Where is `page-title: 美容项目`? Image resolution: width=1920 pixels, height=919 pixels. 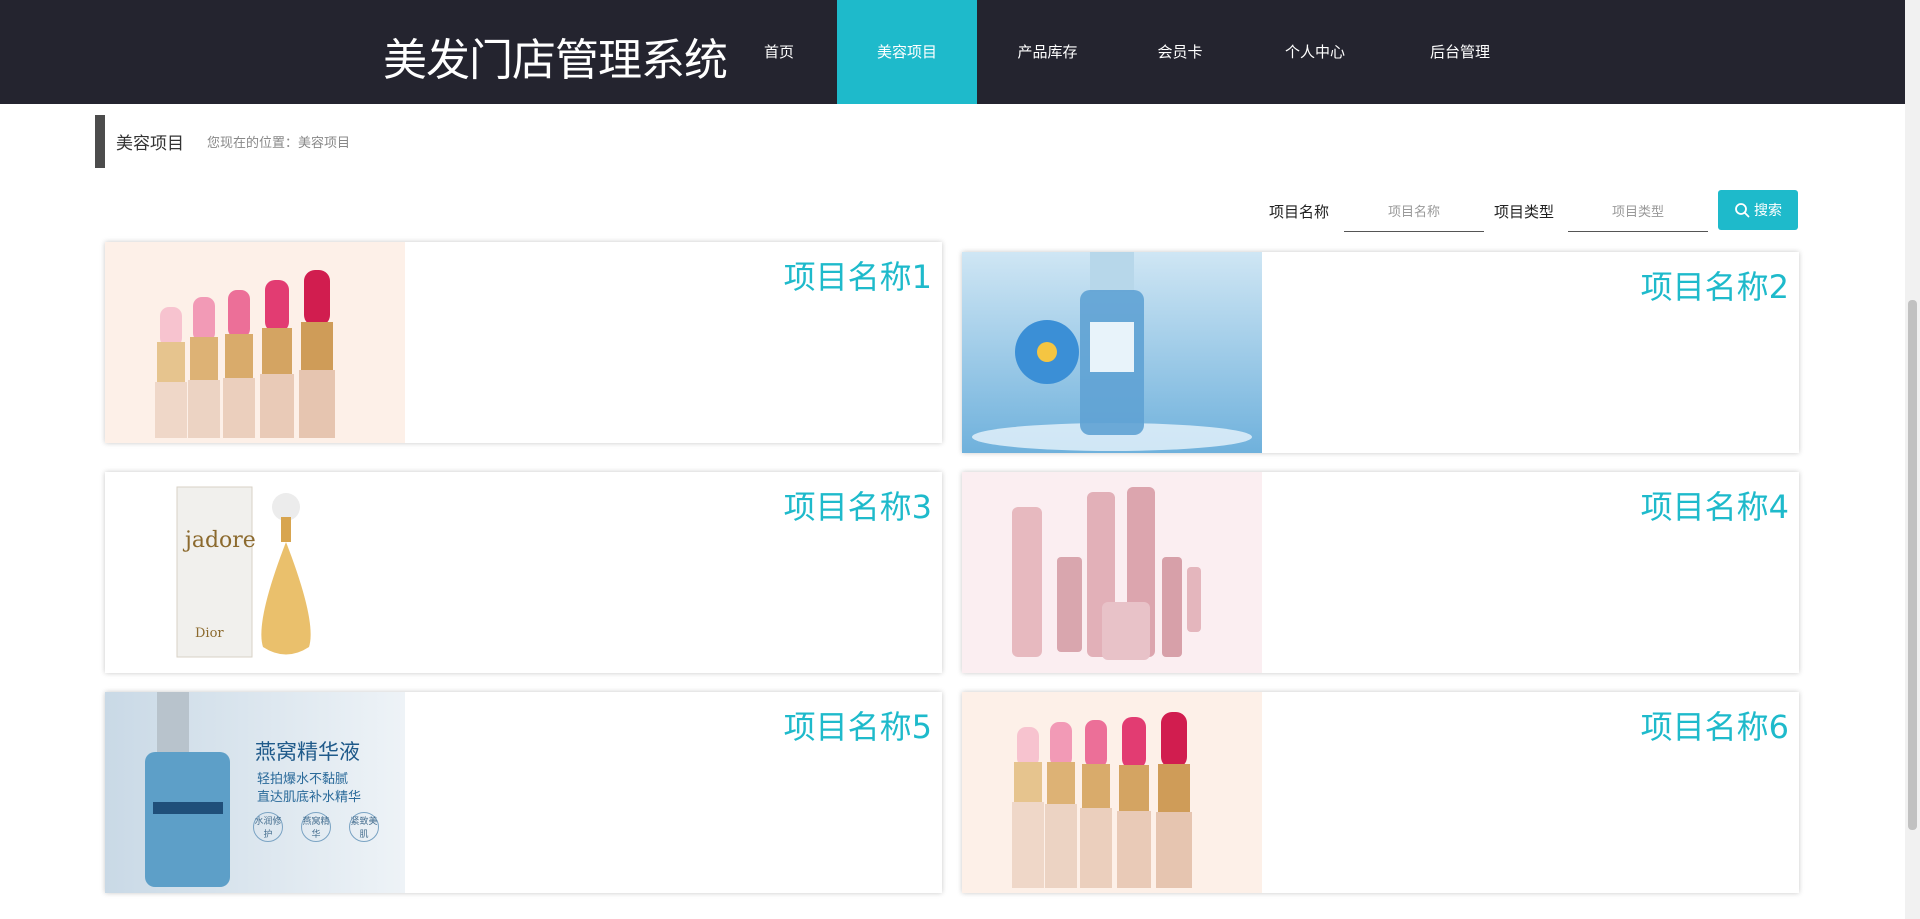 page-title: 美容项目 is located at coordinates (150, 144).